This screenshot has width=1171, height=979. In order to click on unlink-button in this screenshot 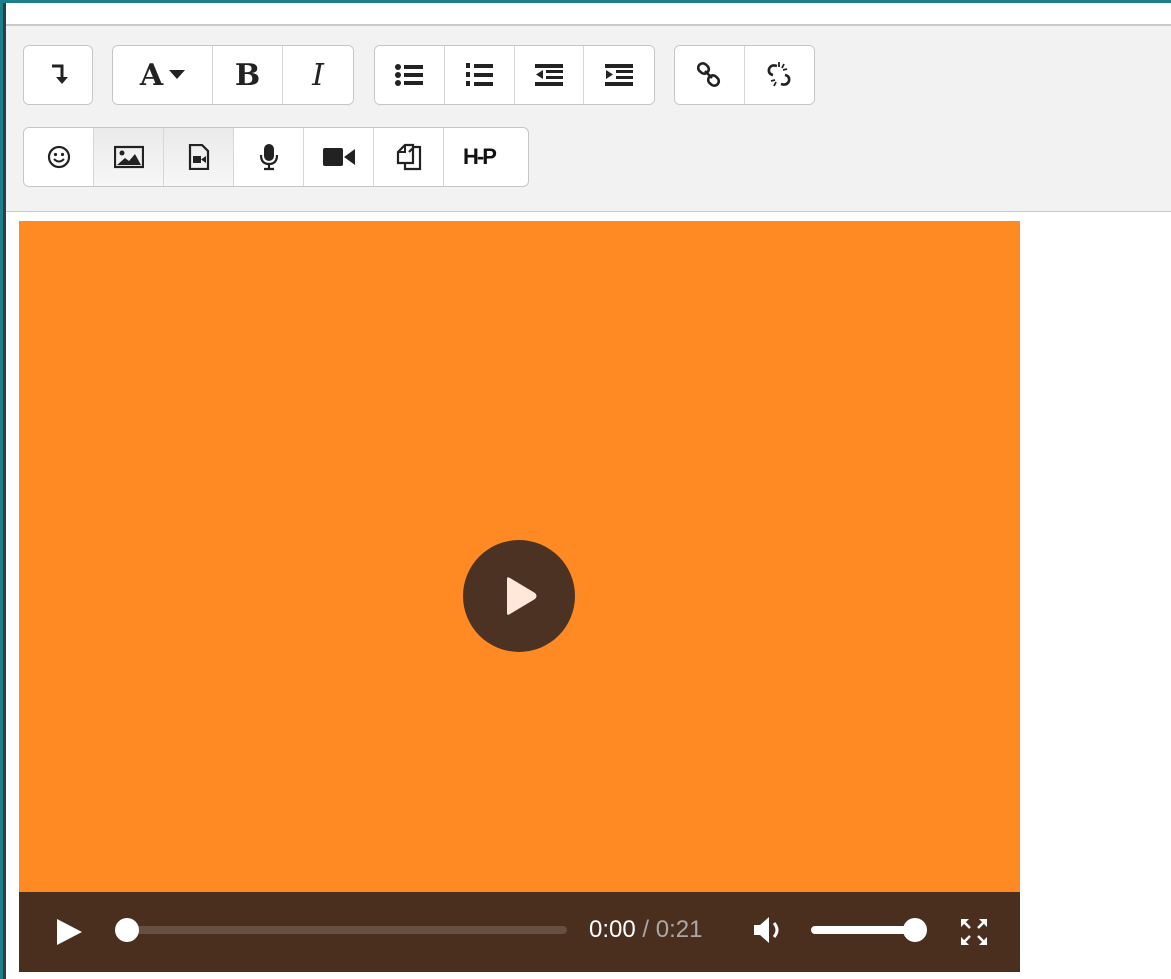, I will do `click(779, 75)`.